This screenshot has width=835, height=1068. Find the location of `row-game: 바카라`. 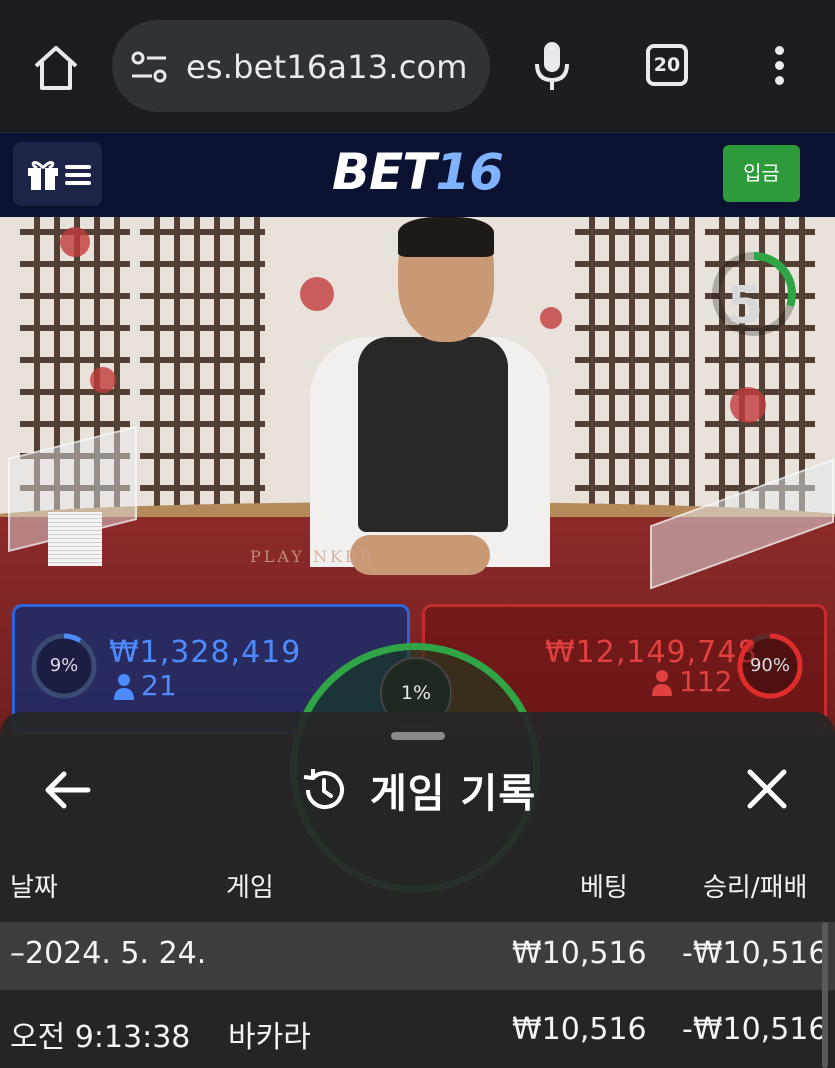

row-game: 바카라 is located at coordinates (269, 1037).